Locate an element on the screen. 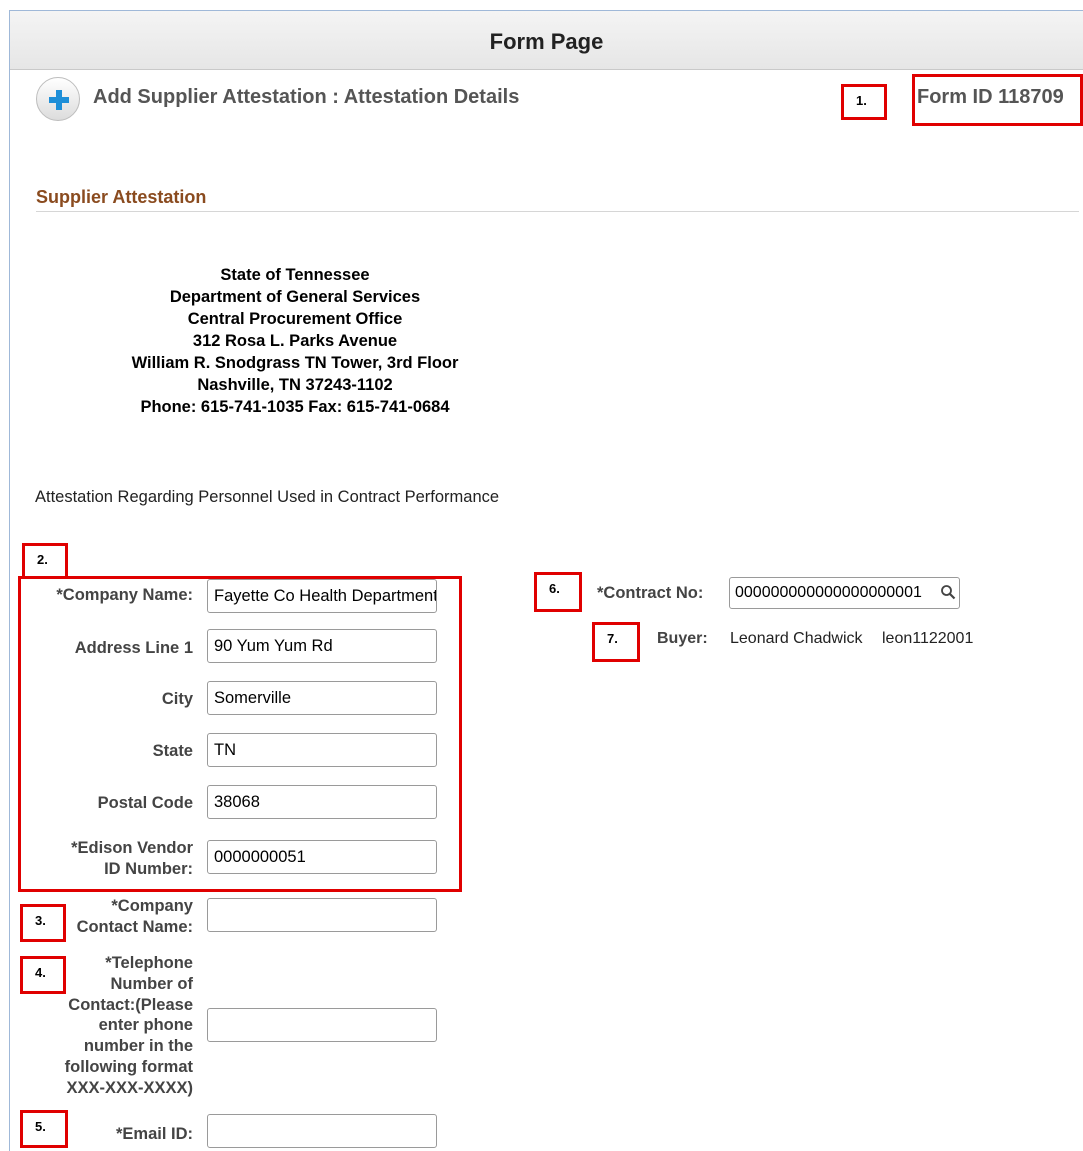 This screenshot has height=1151, width=1083. telephone-label-line: Number of is located at coordinates (152, 983).